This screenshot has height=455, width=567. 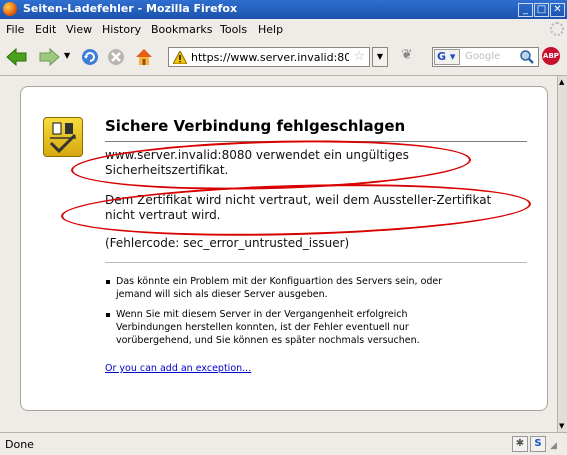 What do you see at coordinates (15, 29) in the screenshot?
I see `menu-file: File` at bounding box center [15, 29].